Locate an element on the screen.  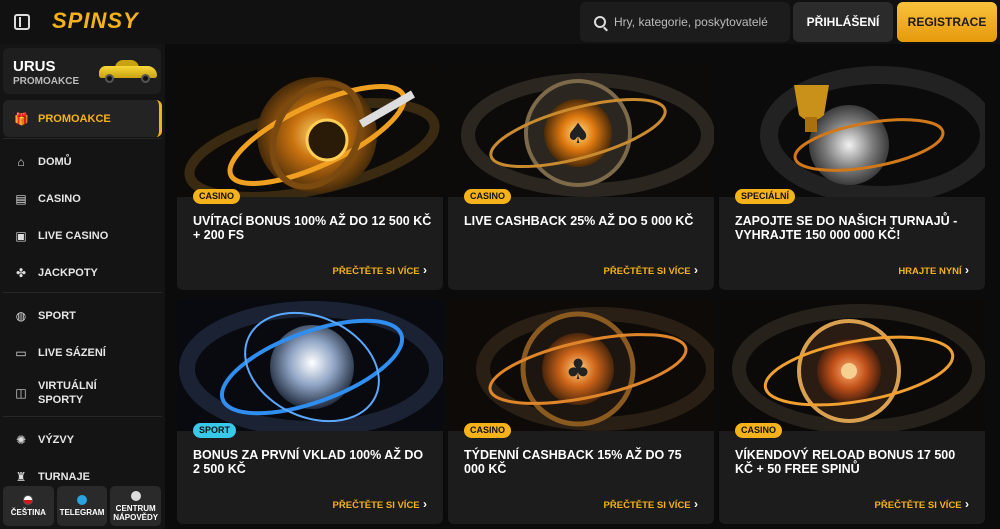
home-icon: ⌂ is located at coordinates (21, 161).